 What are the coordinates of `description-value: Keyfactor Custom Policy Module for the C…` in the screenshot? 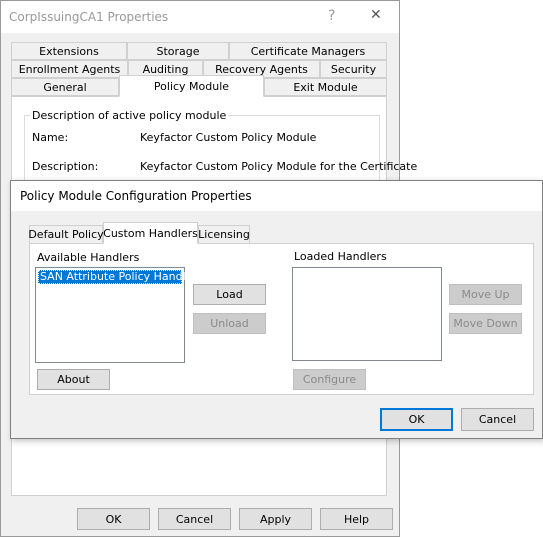 It's located at (279, 166).